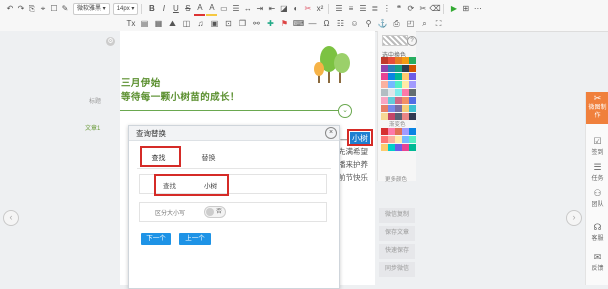  What do you see at coordinates (410, 23) in the screenshot?
I see `preview-icon: ◰` at bounding box center [410, 23].